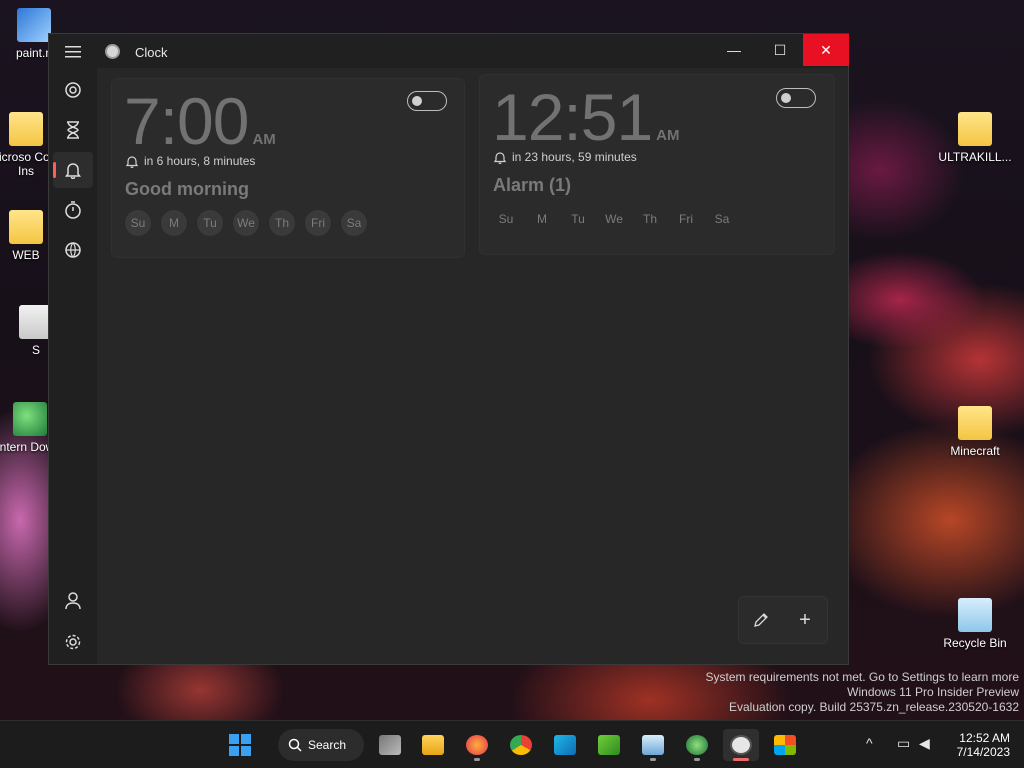 The height and width of the screenshot is (768, 1024). I want to click on alarm-time-value: 12:51, so click(572, 117).